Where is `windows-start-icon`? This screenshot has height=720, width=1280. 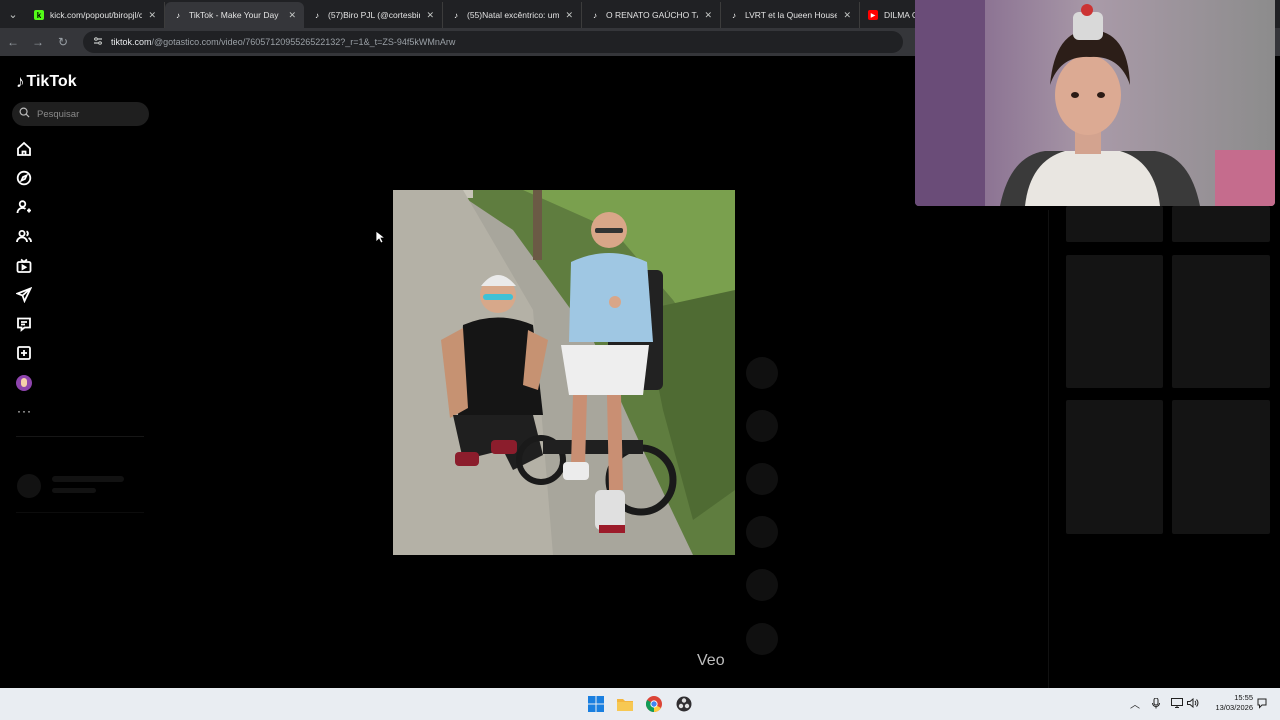
windows-start-icon is located at coordinates (596, 704).